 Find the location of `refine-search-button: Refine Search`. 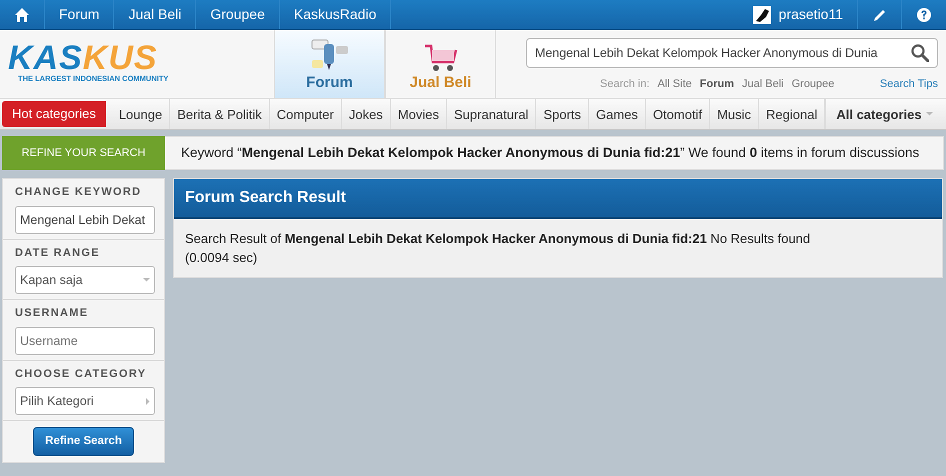

refine-search-button: Refine Search is located at coordinates (83, 441).